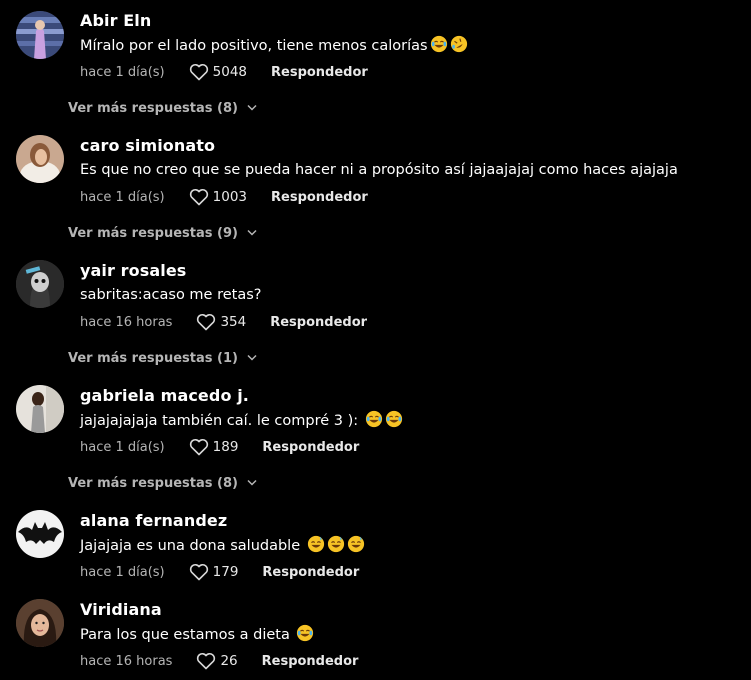  I want to click on comment-meta: hace 16 horas 26 Respondedor, so click(219, 661).